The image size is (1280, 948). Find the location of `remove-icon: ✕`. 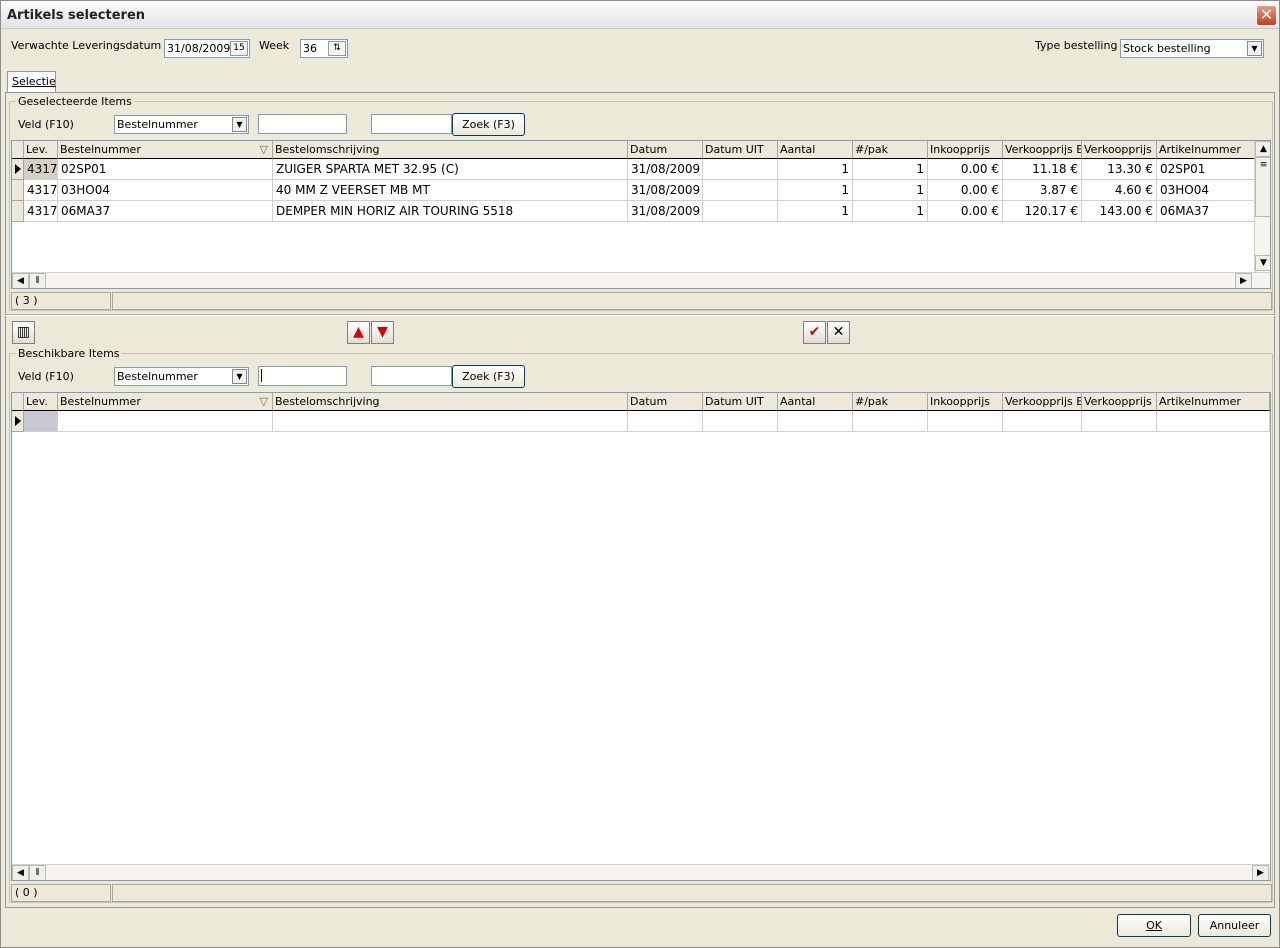

remove-icon: ✕ is located at coordinates (838, 332).